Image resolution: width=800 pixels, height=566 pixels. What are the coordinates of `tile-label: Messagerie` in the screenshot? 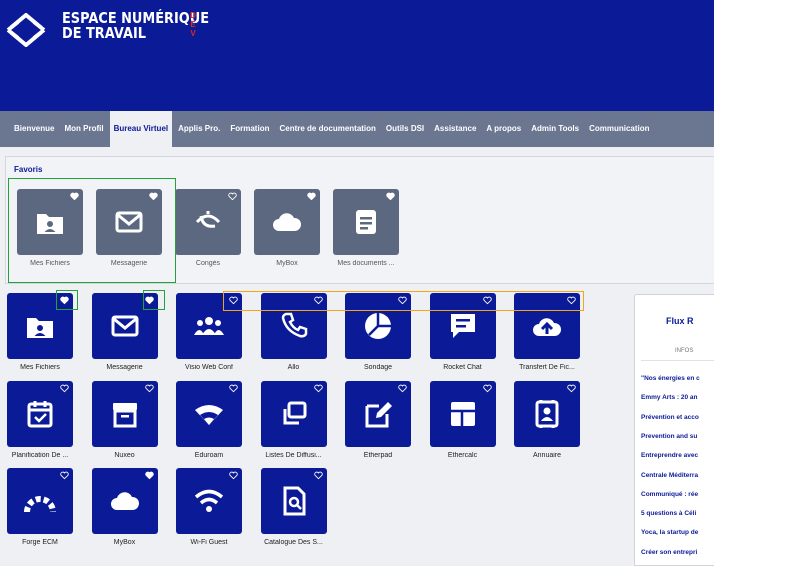 It's located at (124, 367).